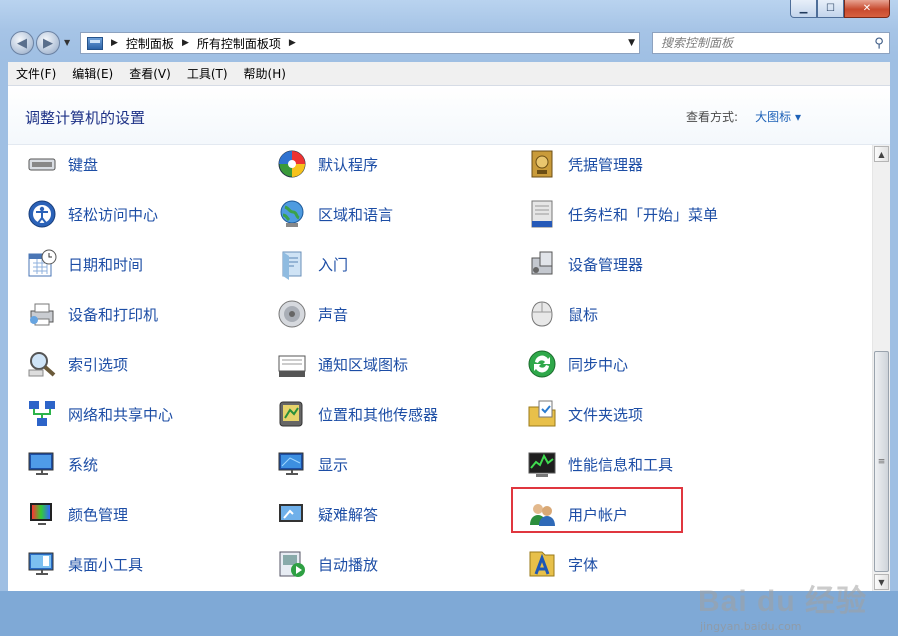 This screenshot has height=636, width=898. What do you see at coordinates (327, 164) in the screenshot?
I see `cp-item: 默认程序` at bounding box center [327, 164].